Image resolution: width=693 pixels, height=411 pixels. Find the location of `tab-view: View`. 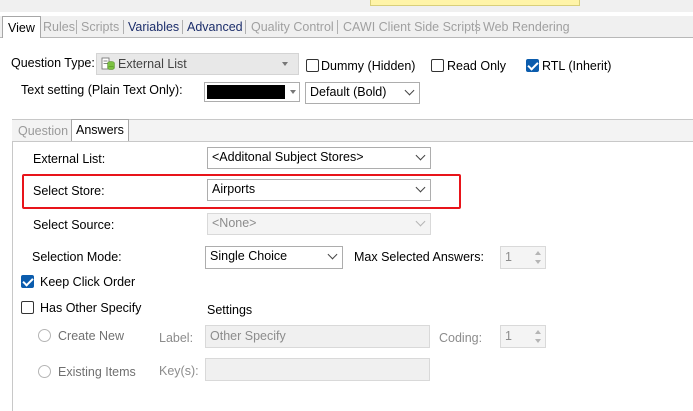

tab-view: View is located at coordinates (21, 27).